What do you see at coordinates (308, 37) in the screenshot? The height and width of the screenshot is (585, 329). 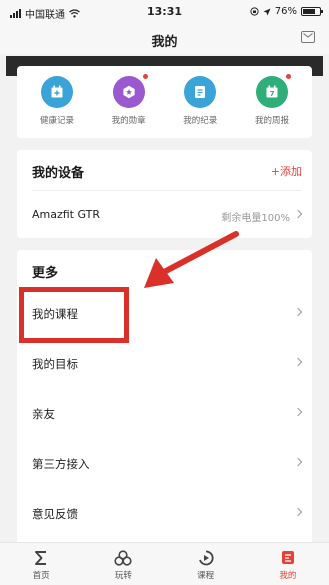 I see `mail-icon` at bounding box center [308, 37].